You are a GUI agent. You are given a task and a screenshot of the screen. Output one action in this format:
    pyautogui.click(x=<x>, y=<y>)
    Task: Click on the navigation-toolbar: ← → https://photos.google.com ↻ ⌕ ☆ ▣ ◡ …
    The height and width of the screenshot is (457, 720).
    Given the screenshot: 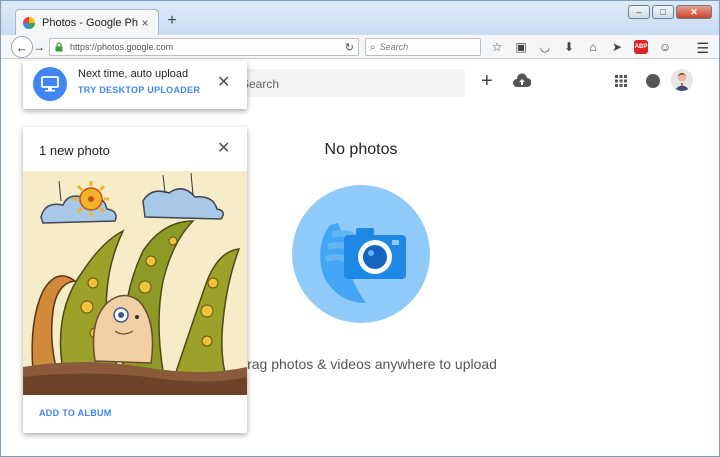 What is the action you would take?
    pyautogui.click(x=360, y=47)
    